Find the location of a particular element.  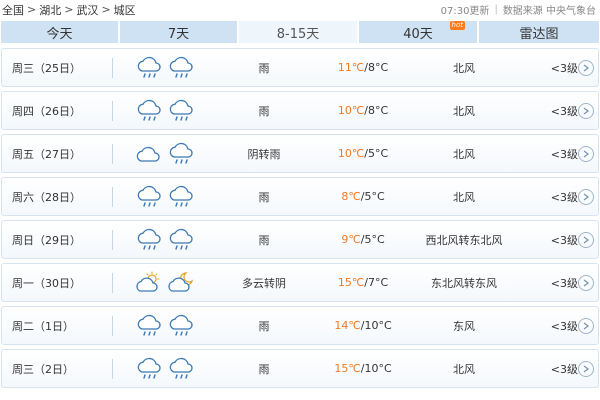

temp-high: 14℃ is located at coordinates (347, 325).